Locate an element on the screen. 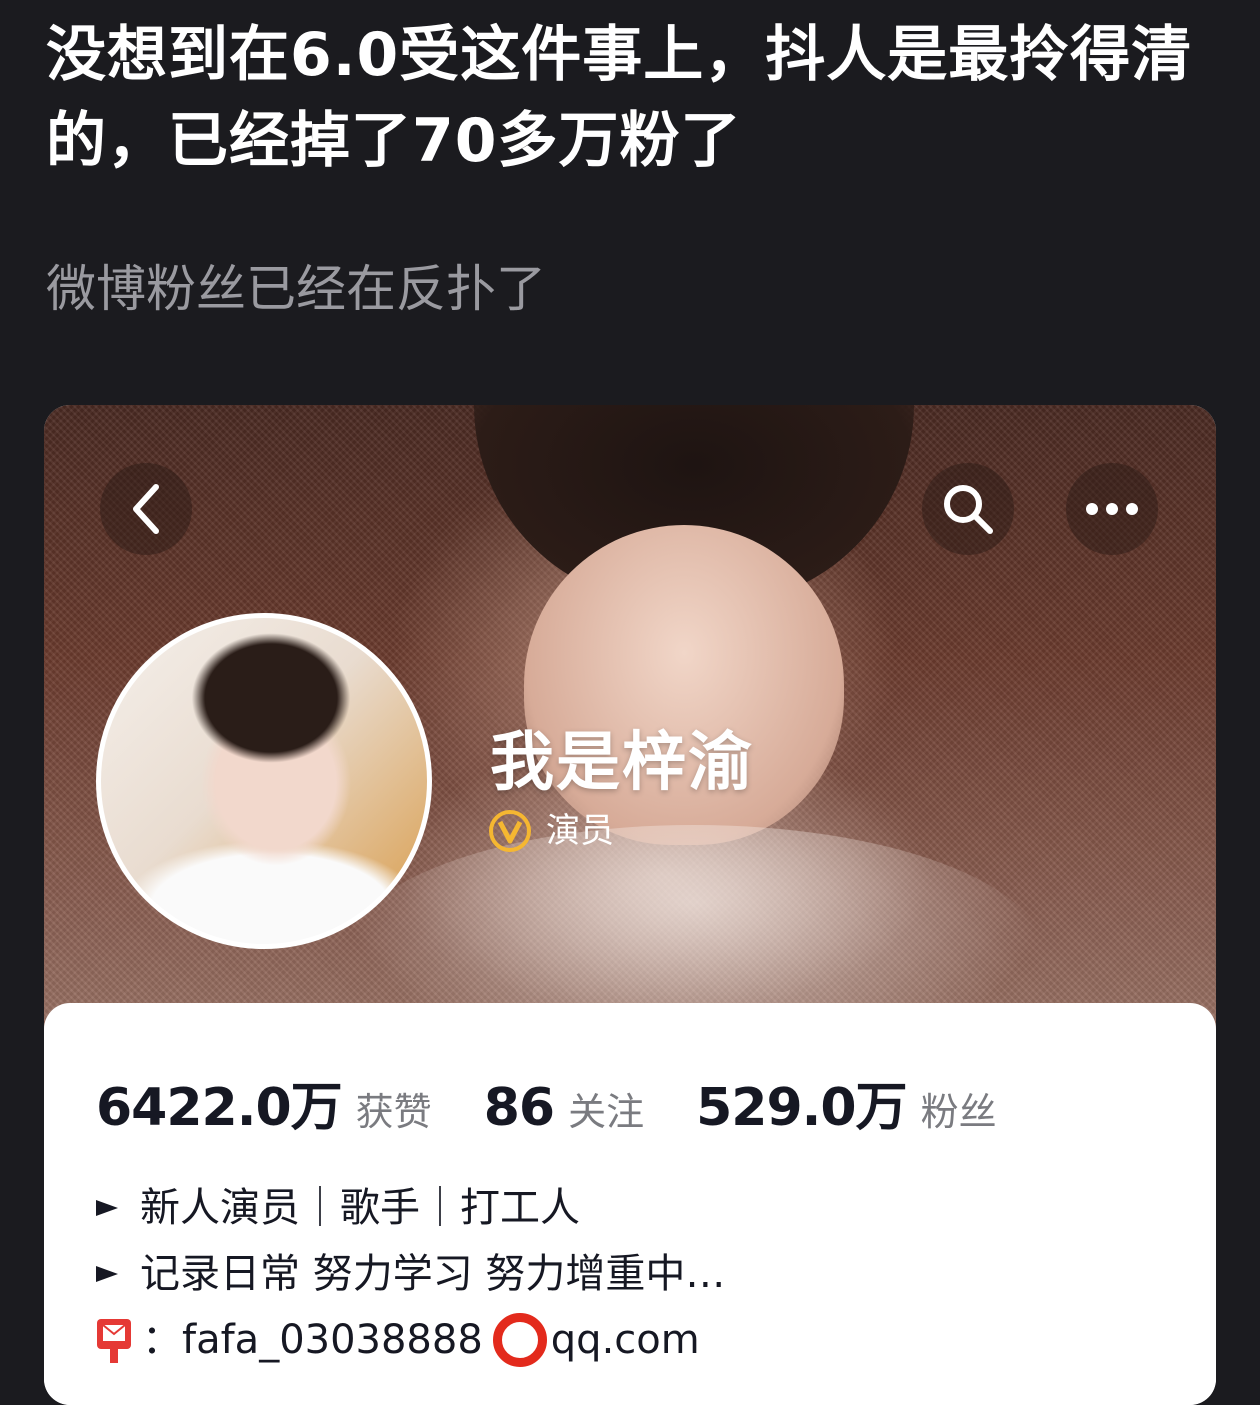  search-button is located at coordinates (968, 509).